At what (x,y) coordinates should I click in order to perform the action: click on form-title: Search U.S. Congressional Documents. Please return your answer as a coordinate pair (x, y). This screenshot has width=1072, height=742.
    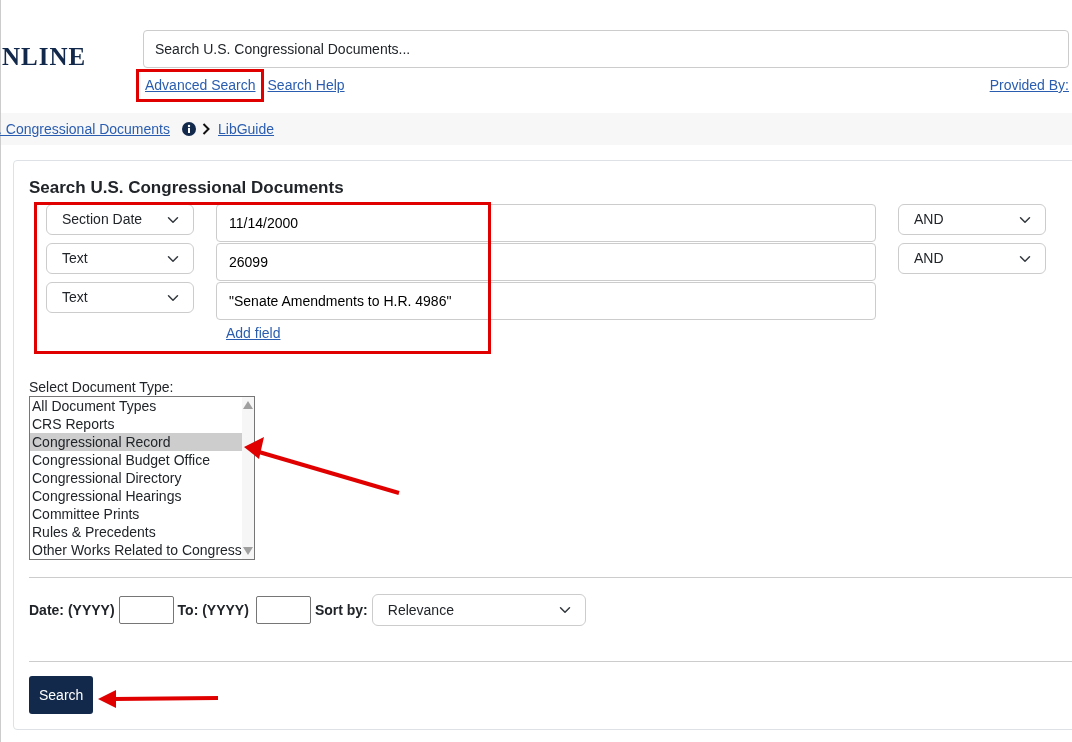
    Looking at the image, I should click on (187, 188).